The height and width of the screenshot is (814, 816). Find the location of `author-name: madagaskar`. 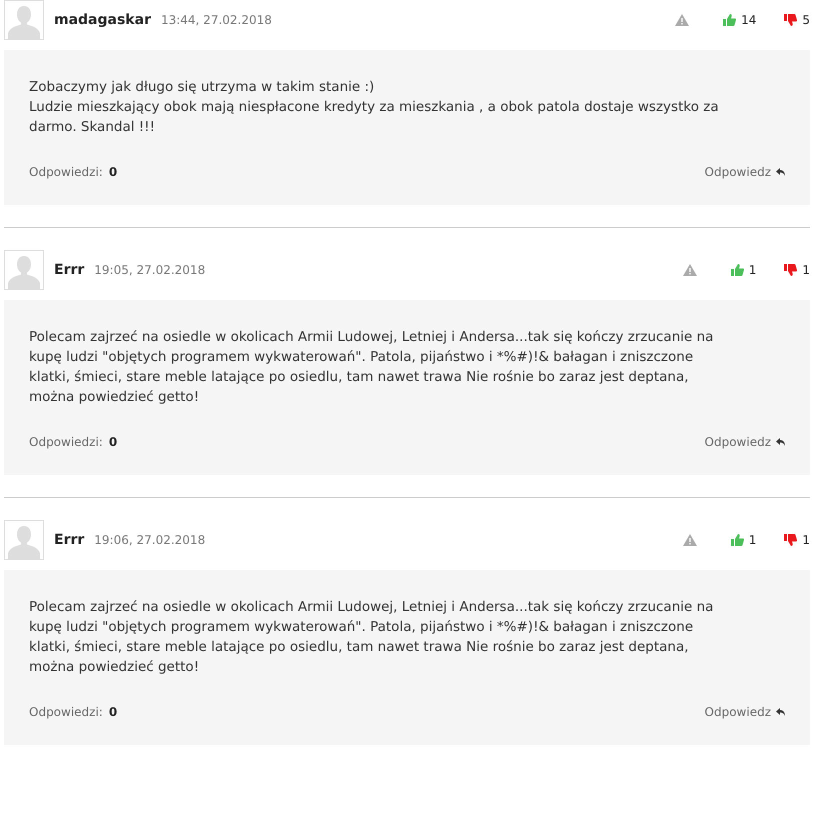

author-name: madagaskar is located at coordinates (102, 20).